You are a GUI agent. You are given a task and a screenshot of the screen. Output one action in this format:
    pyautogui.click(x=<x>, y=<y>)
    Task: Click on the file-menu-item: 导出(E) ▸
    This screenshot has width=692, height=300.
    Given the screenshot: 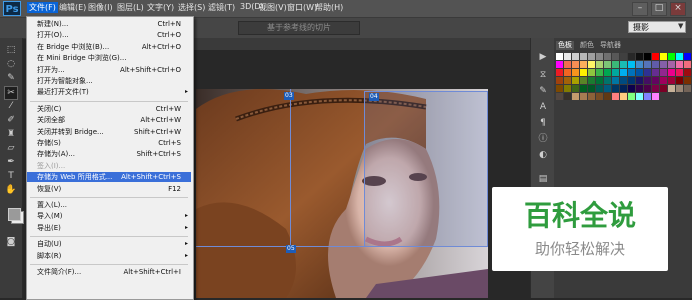 What is the action you would take?
    pyautogui.click(x=109, y=228)
    